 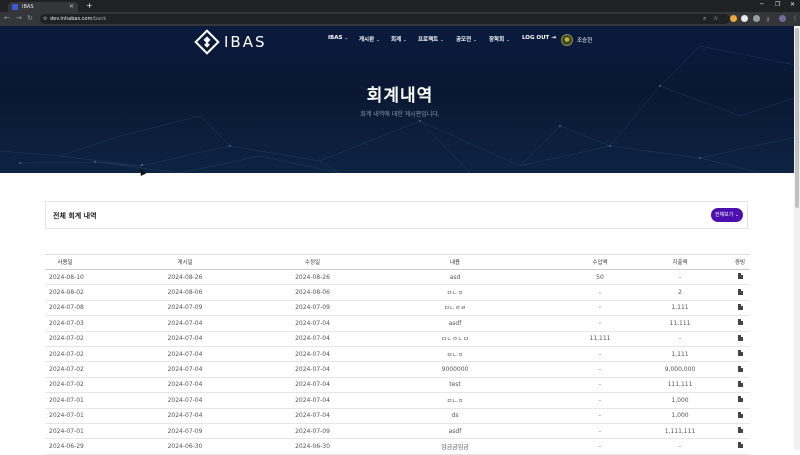 What do you see at coordinates (43, 7) in the screenshot?
I see `browser-tab: IBAS ✕` at bounding box center [43, 7].